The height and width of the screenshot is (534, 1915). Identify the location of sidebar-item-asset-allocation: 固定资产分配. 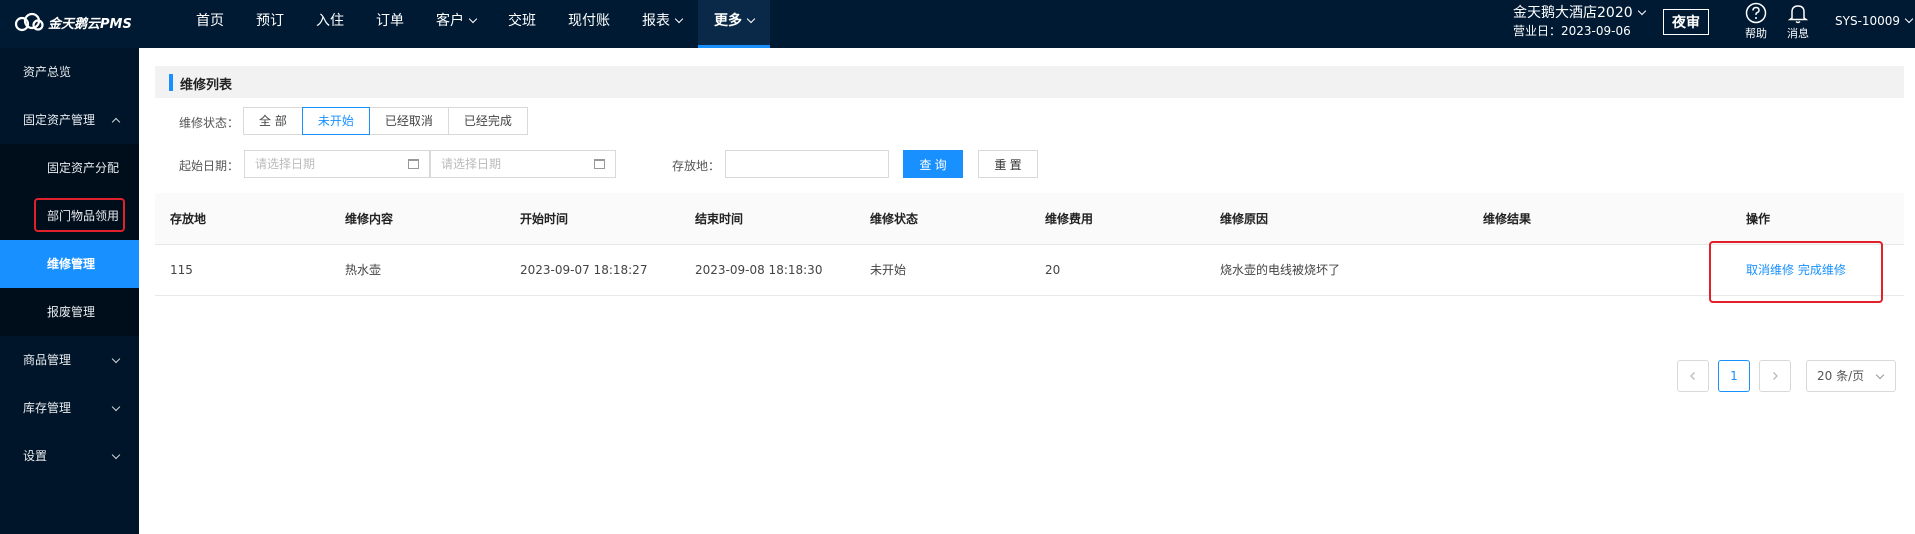
(69, 168).